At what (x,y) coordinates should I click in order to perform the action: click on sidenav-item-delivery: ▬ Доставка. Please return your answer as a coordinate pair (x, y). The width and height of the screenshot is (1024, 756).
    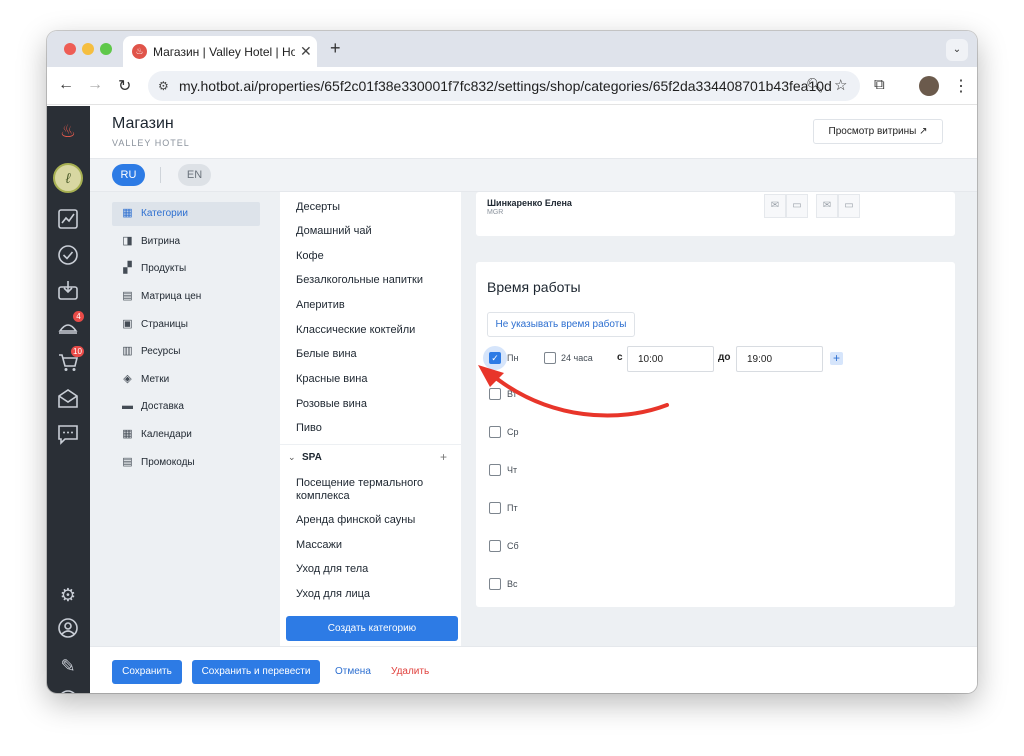
    Looking at the image, I should click on (186, 407).